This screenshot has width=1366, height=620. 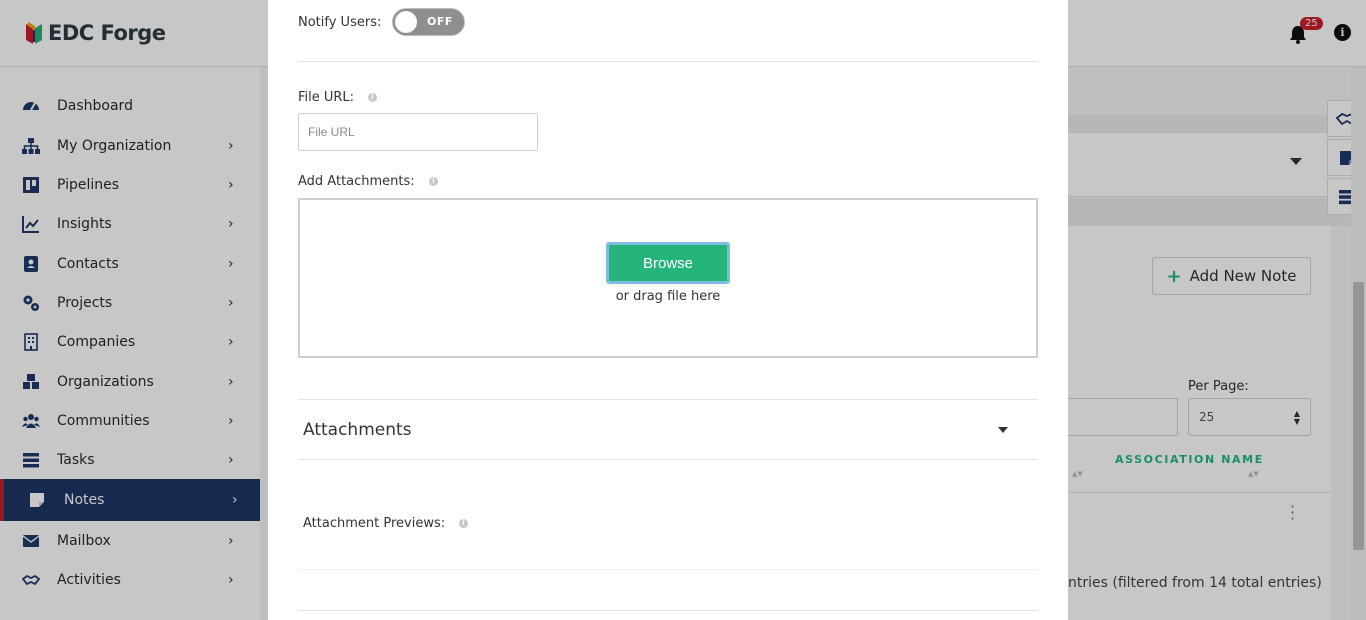 What do you see at coordinates (668, 515) in the screenshot?
I see `attachments-section-body: Attachment Previews: i` at bounding box center [668, 515].